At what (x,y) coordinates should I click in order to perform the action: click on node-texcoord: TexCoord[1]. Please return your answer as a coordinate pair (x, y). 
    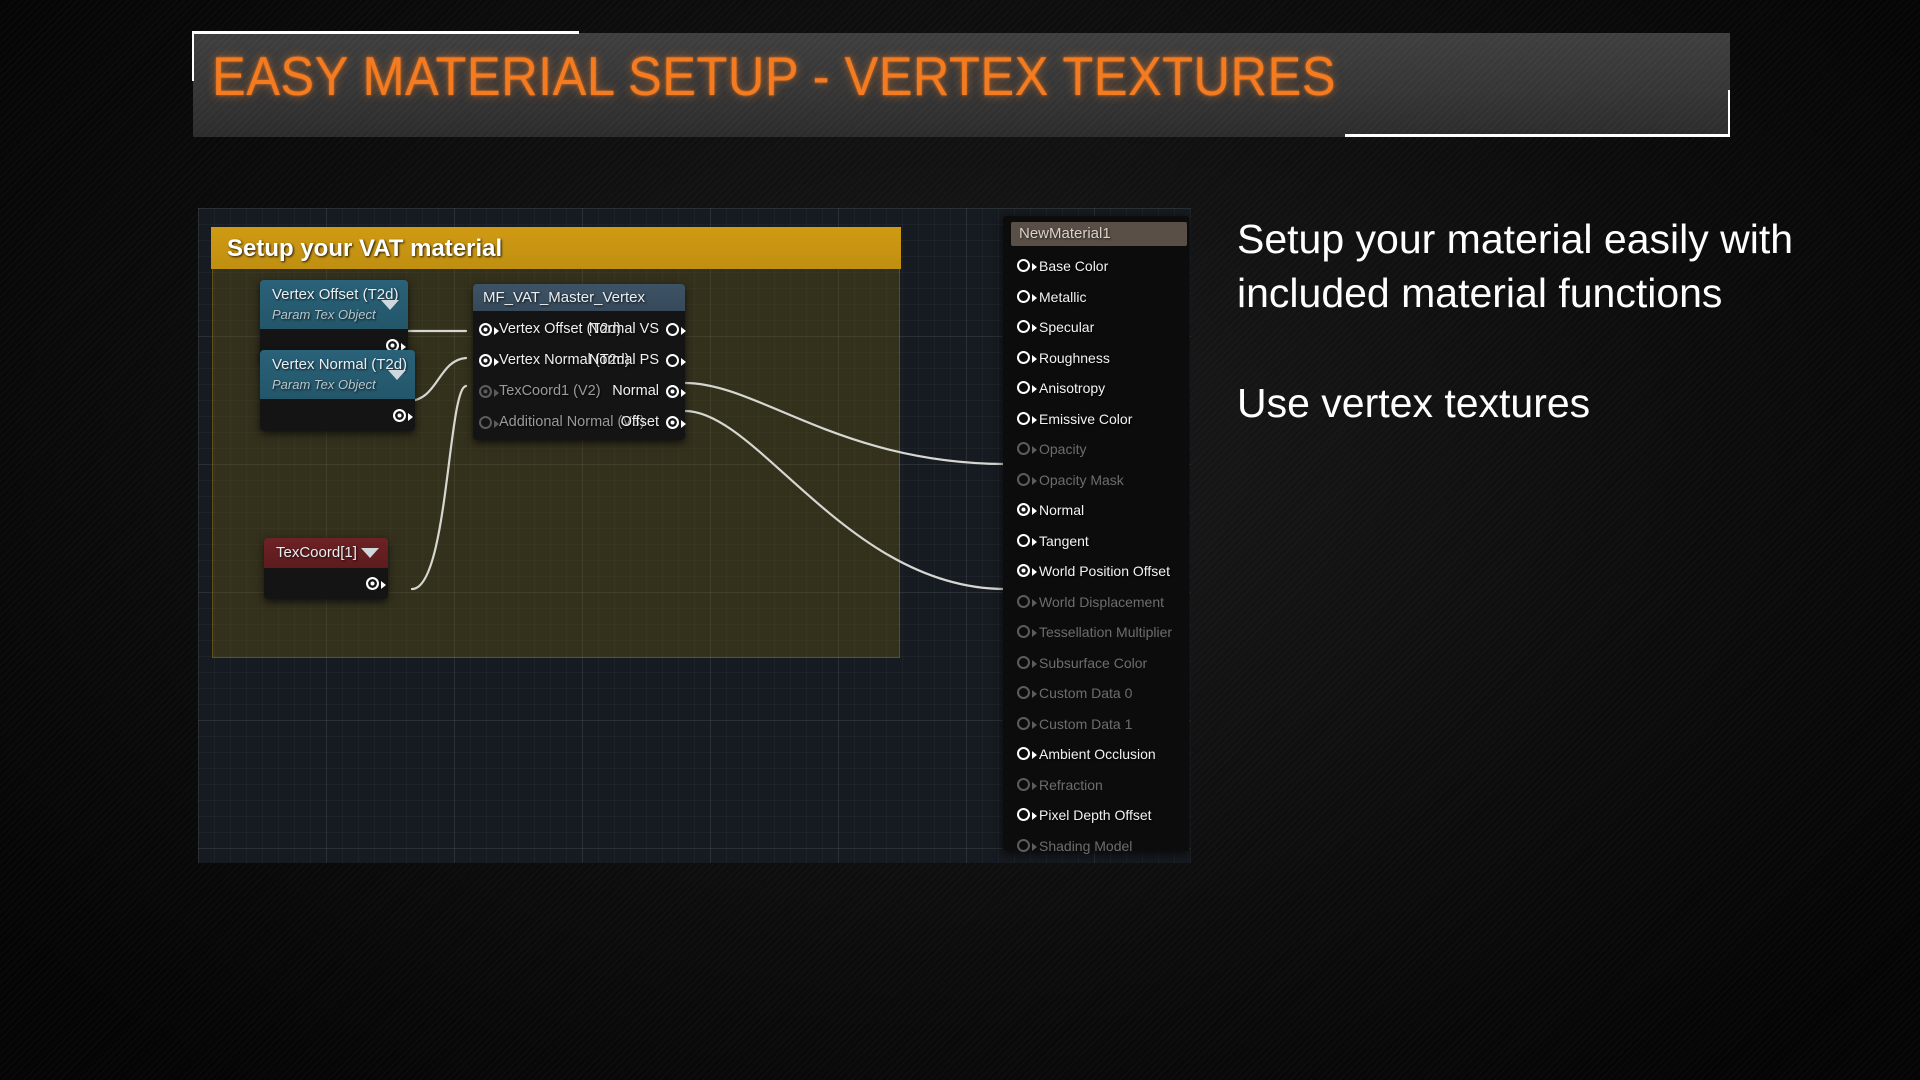
    Looking at the image, I should click on (326, 568).